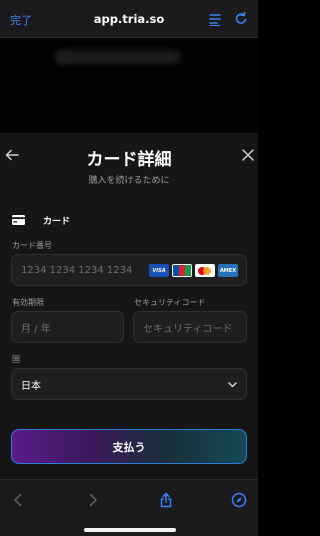 The width and height of the screenshot is (320, 536). I want to click on compass-icon, so click(239, 500).